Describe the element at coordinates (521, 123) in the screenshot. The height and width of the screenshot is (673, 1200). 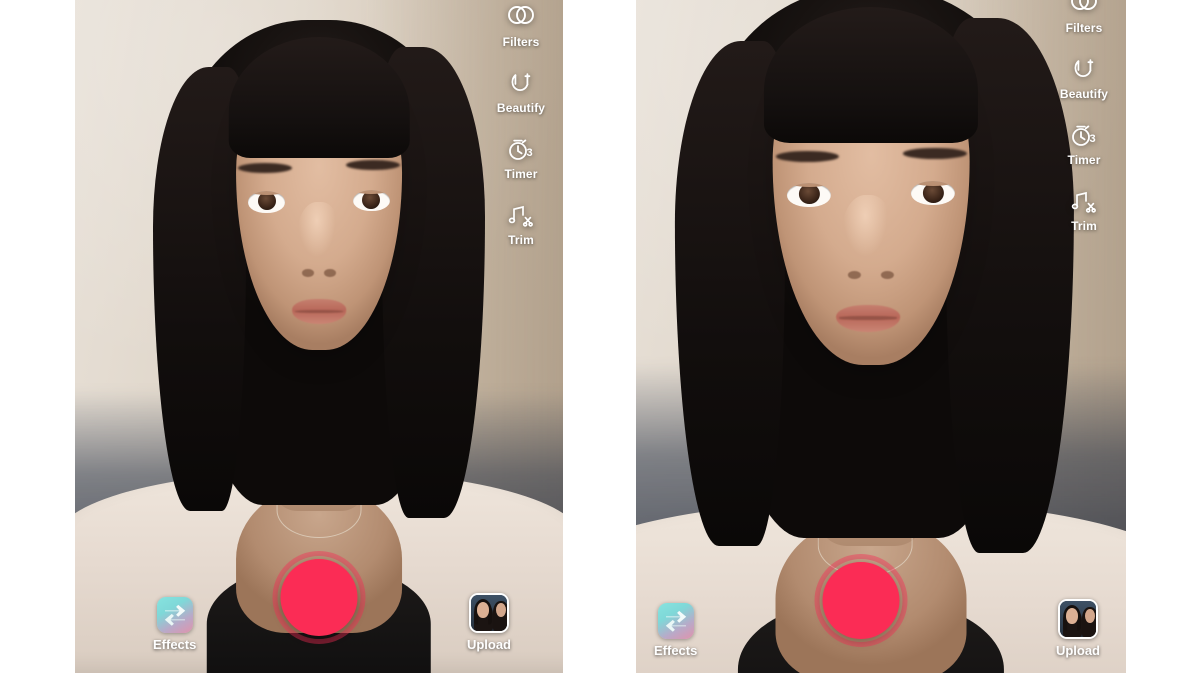
I see `tool-rail-left: Filters Beautify 3 Timer Trim` at that location.